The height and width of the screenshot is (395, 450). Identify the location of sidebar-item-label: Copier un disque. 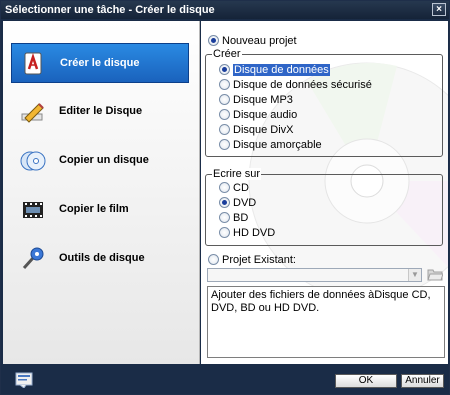
(104, 160).